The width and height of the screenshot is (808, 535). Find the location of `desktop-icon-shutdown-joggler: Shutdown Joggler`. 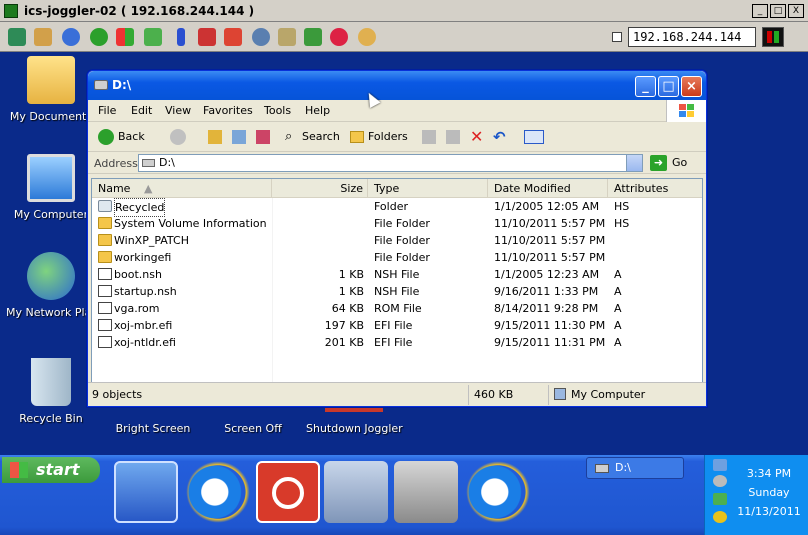

desktop-icon-shutdown-joggler: Shutdown Joggler is located at coordinates (354, 419).